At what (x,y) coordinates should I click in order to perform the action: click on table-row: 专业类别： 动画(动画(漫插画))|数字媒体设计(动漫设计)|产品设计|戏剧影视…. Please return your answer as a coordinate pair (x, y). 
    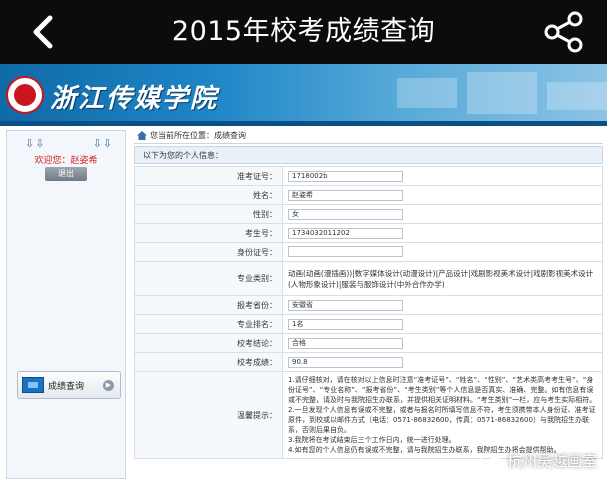
    Looking at the image, I should click on (368, 278).